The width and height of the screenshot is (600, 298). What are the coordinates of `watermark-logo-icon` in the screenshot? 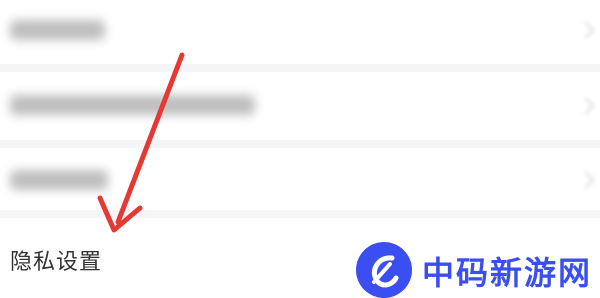 It's located at (384, 270).